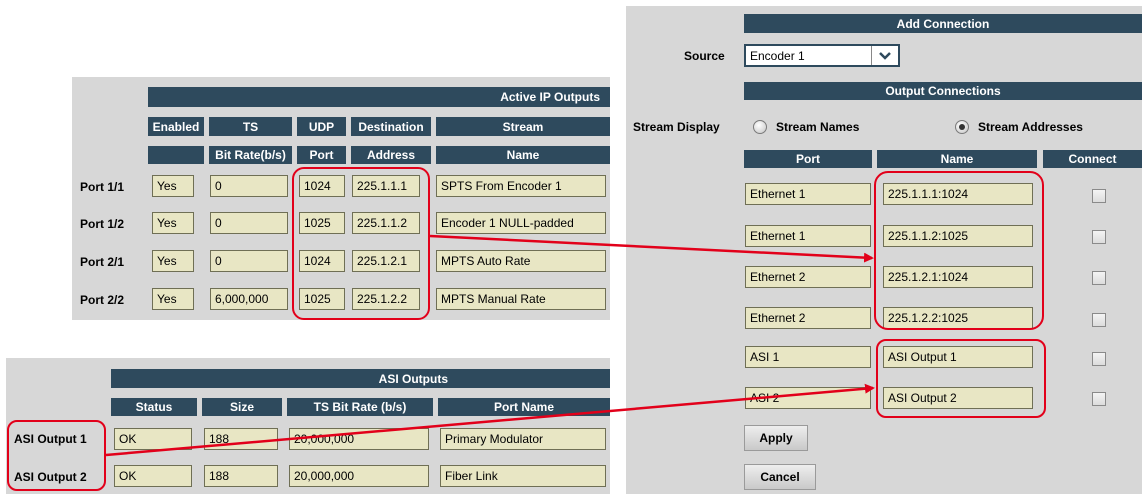 The height and width of the screenshot is (494, 1142). Describe the element at coordinates (391, 155) in the screenshot. I see `col-subheader-address: Address` at that location.